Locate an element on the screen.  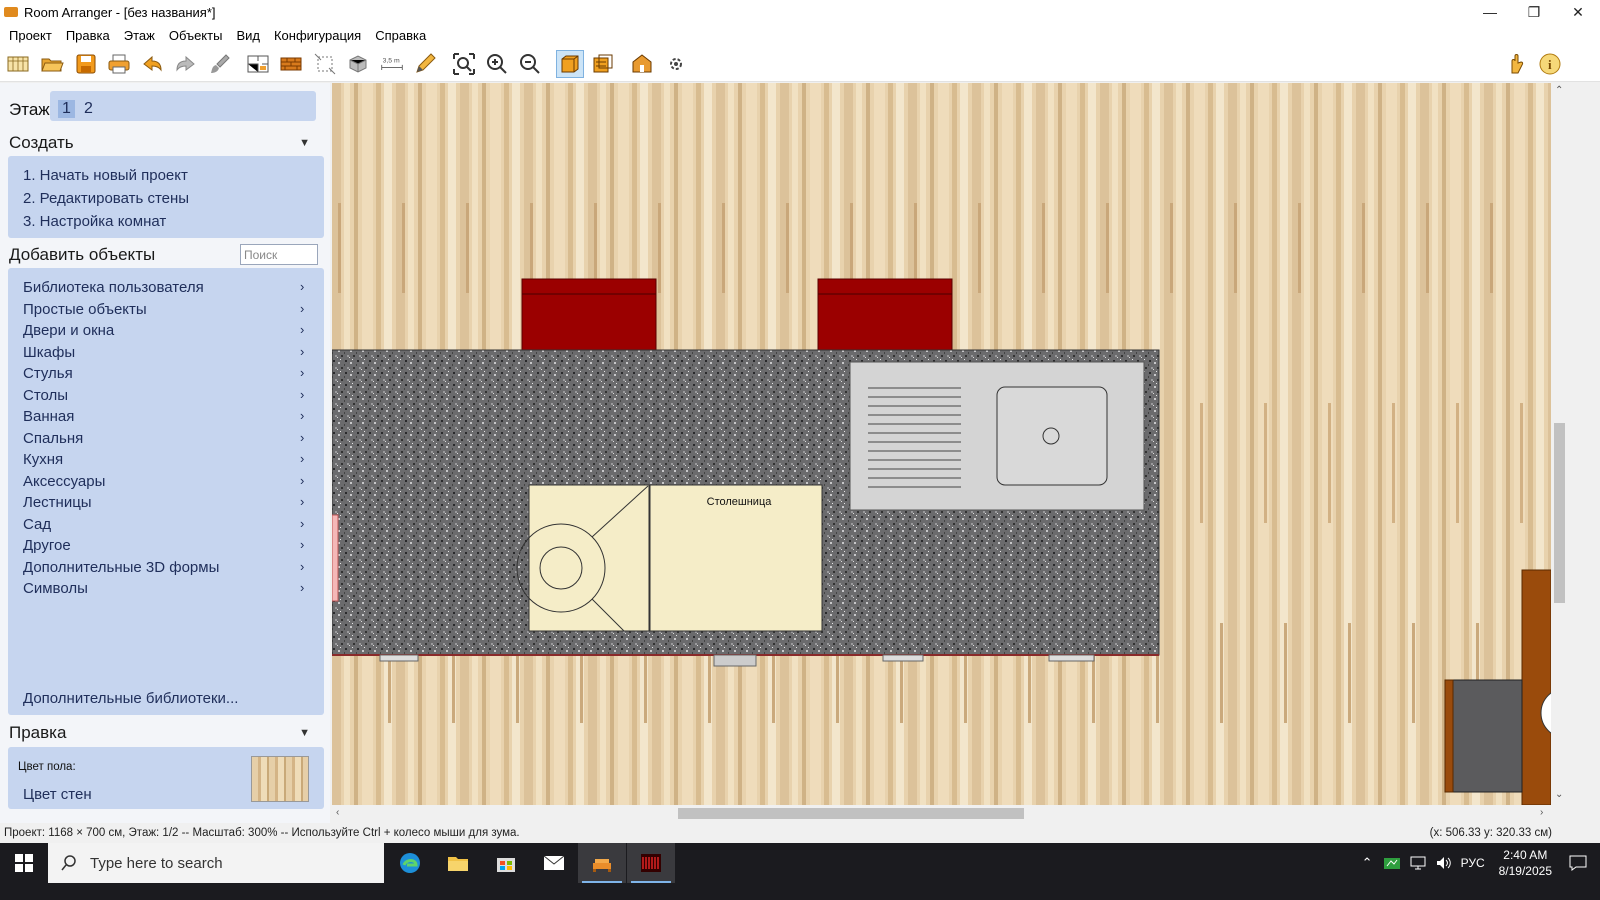
room-settings-link: 3. Настройка комнат is located at coordinates (94, 221).